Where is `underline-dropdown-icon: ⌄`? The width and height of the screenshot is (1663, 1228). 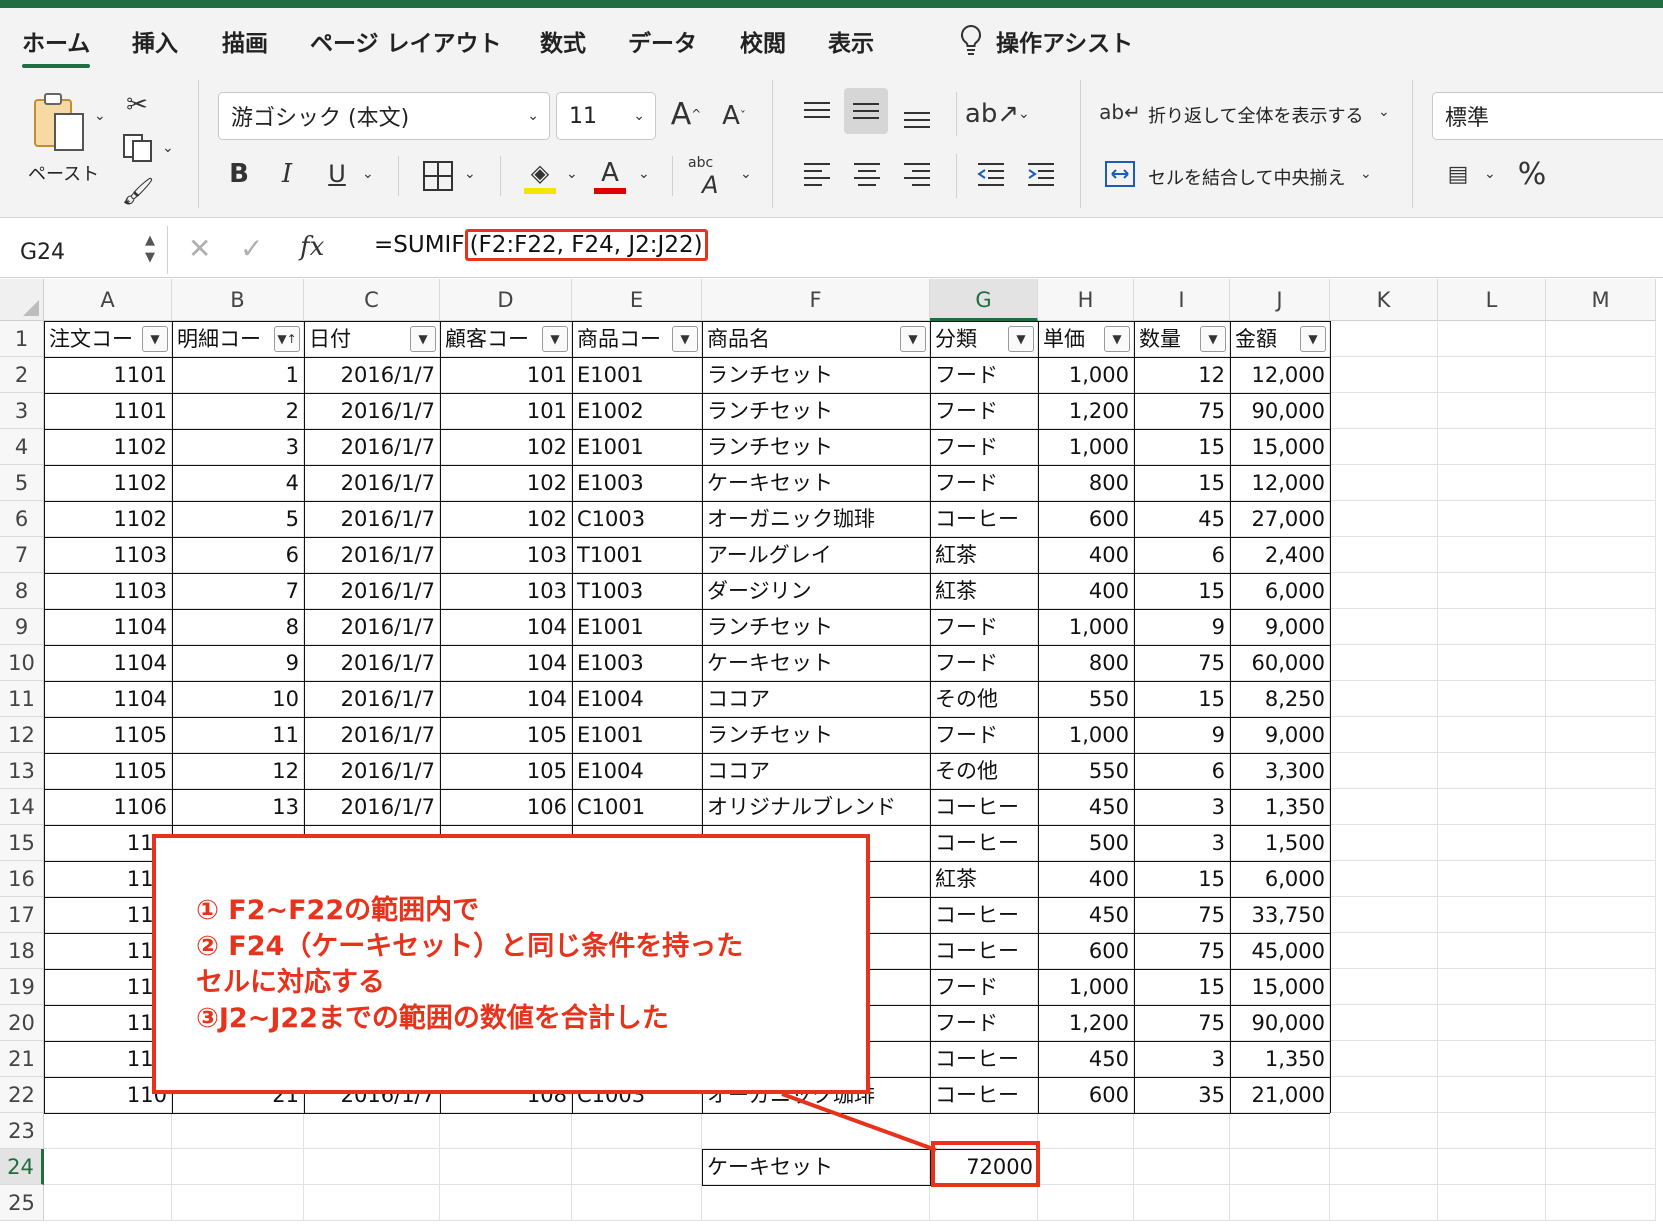 underline-dropdown-icon: ⌄ is located at coordinates (368, 174).